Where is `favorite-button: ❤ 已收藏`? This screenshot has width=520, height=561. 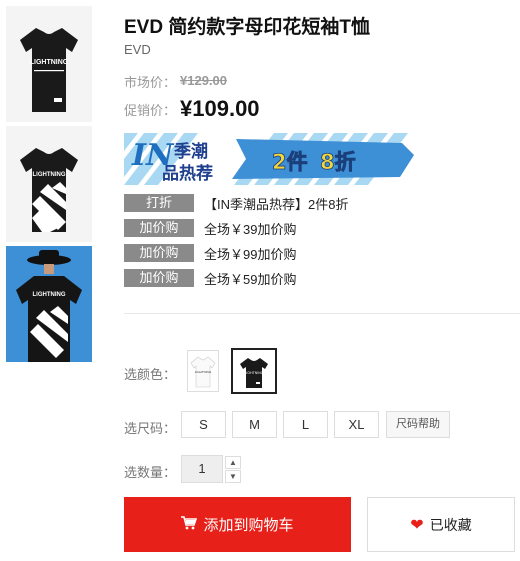
favorite-button: ❤ 已收藏 is located at coordinates (441, 524).